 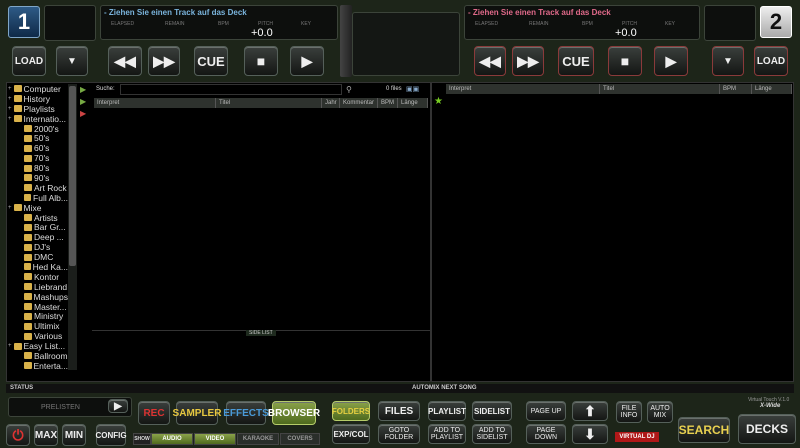 What do you see at coordinates (72, 227) in the screenshot?
I see `tree-scrollbar` at bounding box center [72, 227].